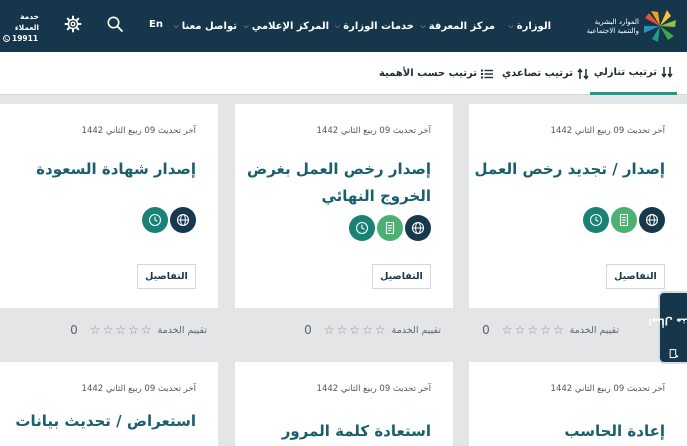  I want to click on phone-icon, so click(6, 38).